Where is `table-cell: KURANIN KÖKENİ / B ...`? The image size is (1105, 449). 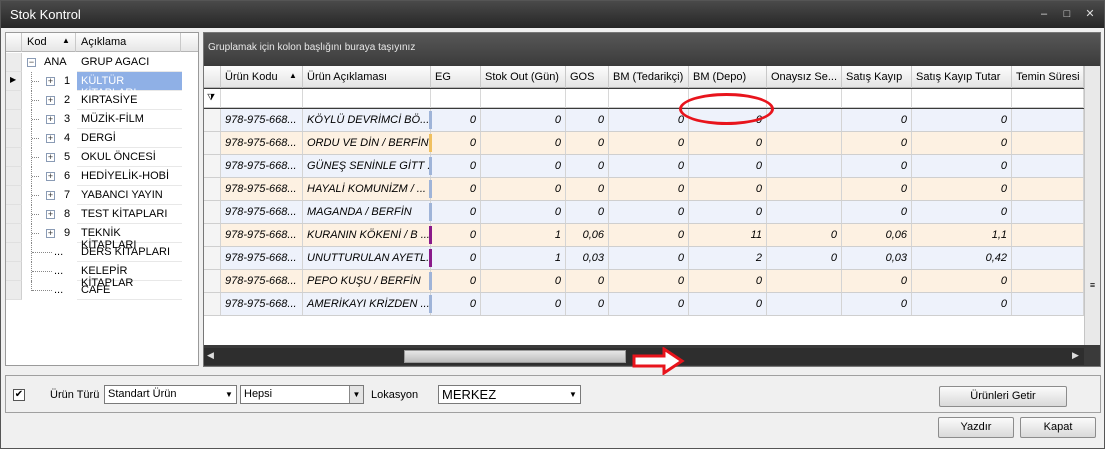 table-cell: KURANIN KÖKENİ / B ... is located at coordinates (367, 235).